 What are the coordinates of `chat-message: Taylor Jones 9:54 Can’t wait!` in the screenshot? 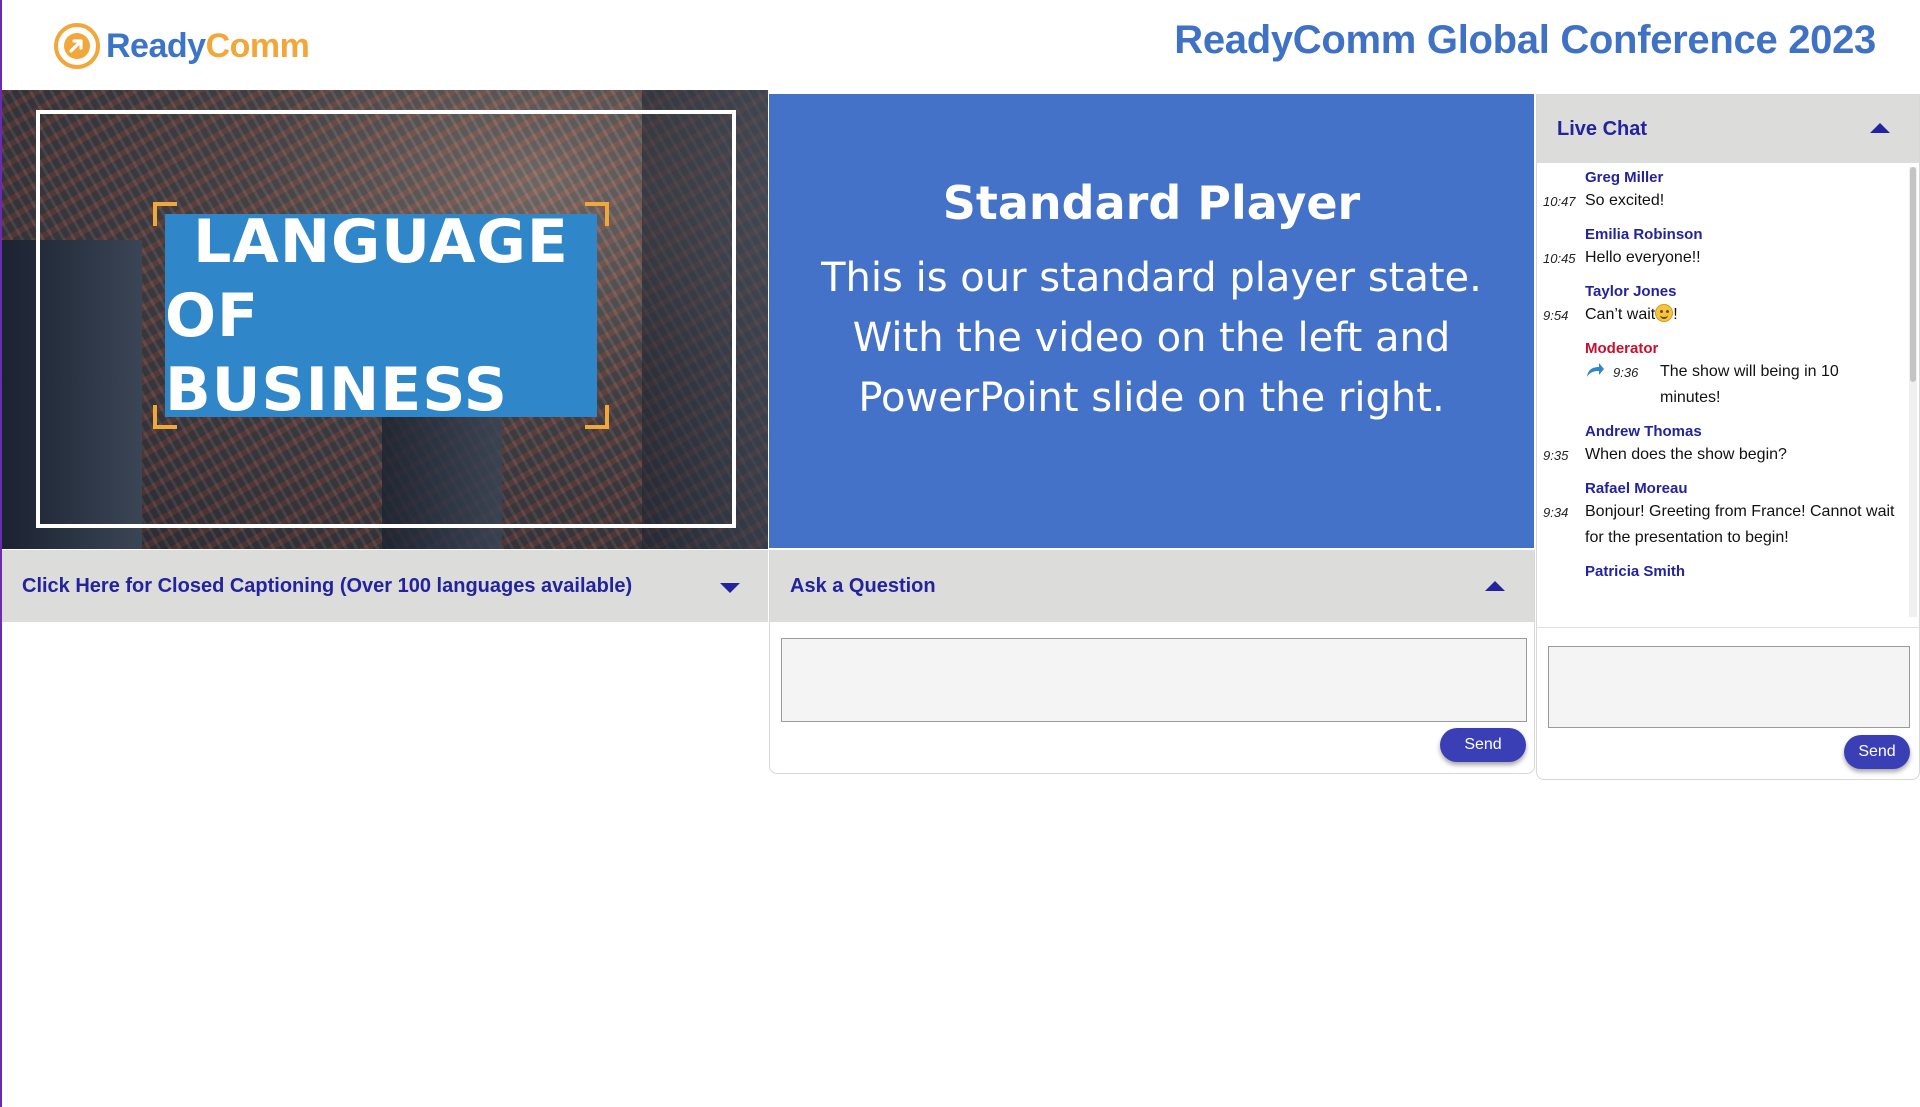 It's located at (1723, 305).